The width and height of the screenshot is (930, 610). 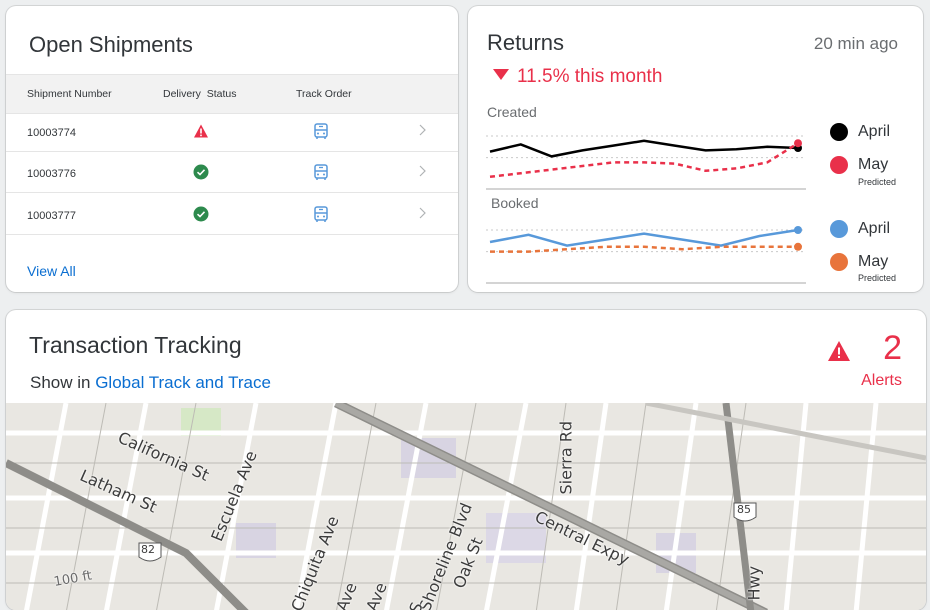 I want to click on booked-chart, so click(x=646, y=255).